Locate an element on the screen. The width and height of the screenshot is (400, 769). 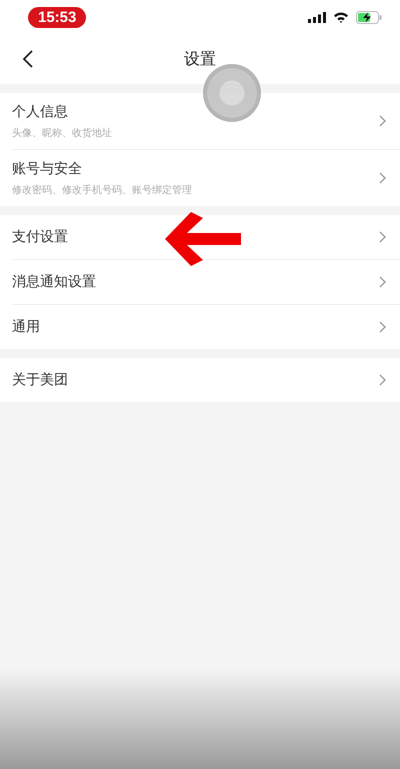
settings-item: 账号与安全 修改密码、修改手机号码、账号绑定管理 is located at coordinates (206, 178).